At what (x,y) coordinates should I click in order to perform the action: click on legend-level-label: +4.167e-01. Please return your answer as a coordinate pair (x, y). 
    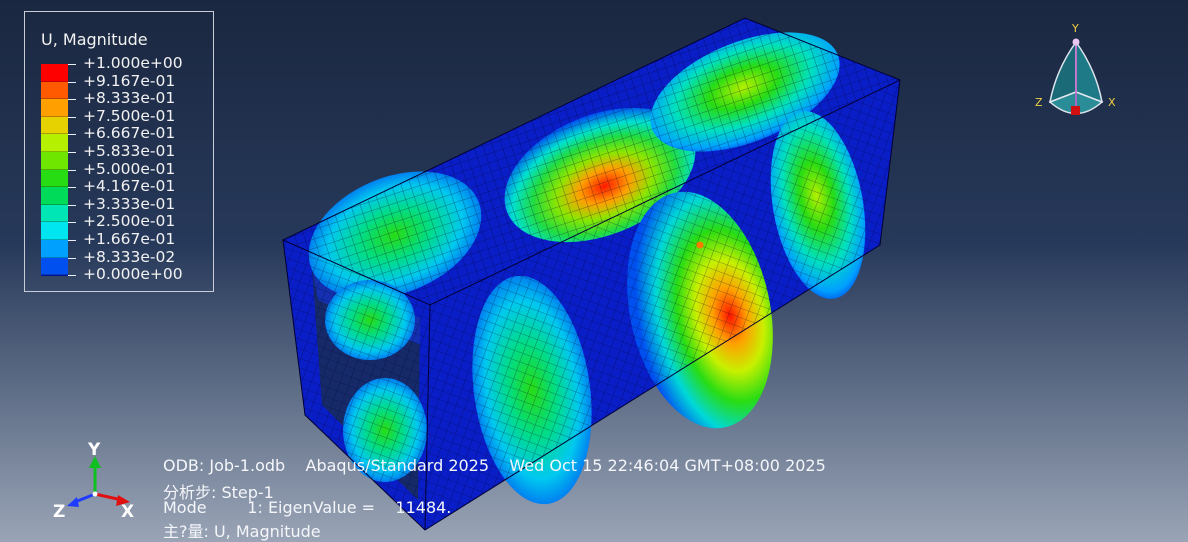
    Looking at the image, I should click on (129, 186).